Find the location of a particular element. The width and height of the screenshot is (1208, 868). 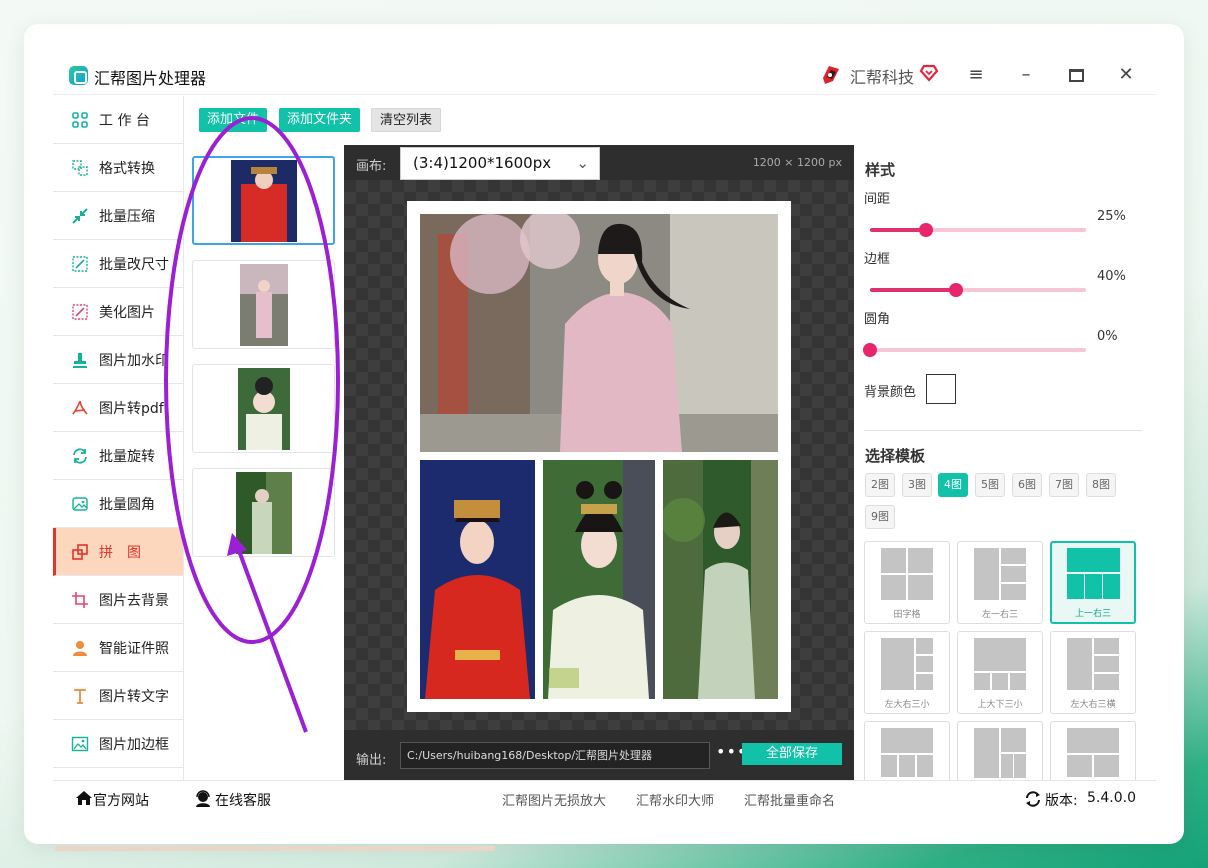

footer-link-watermark: 汇帮水印大师 is located at coordinates (675, 799).